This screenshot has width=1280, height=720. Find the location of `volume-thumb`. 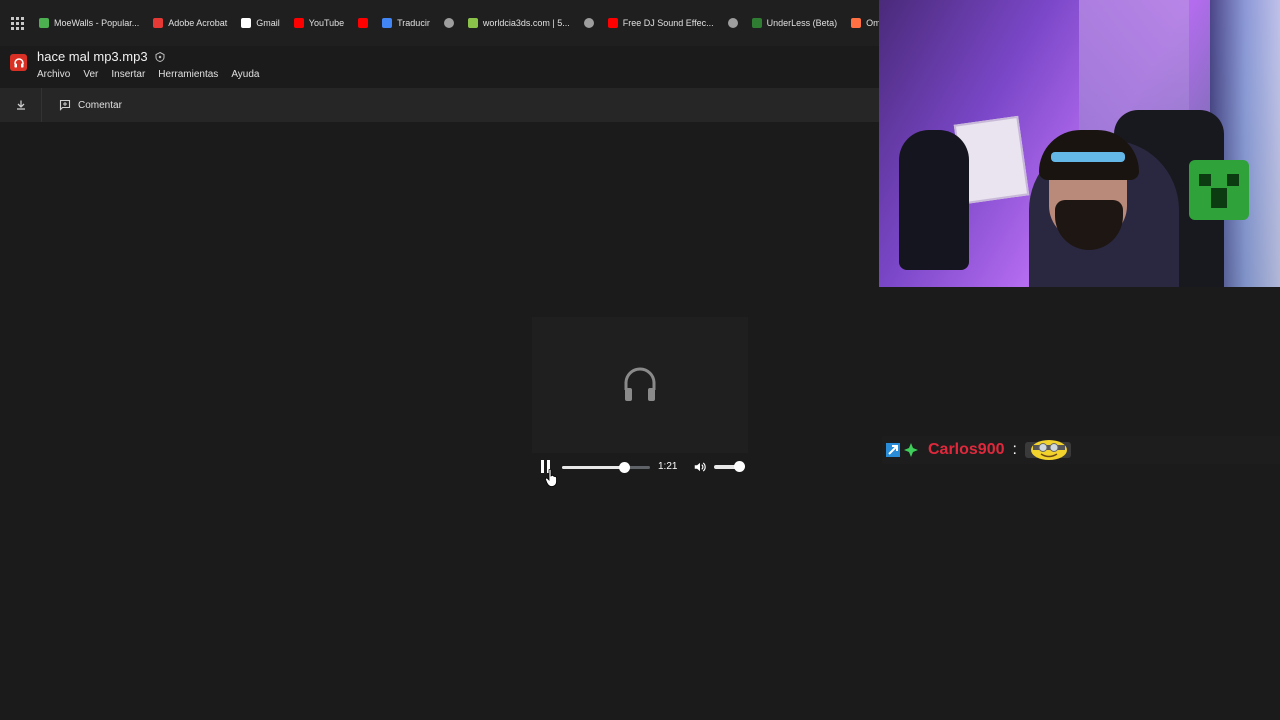

volume-thumb is located at coordinates (739, 466).